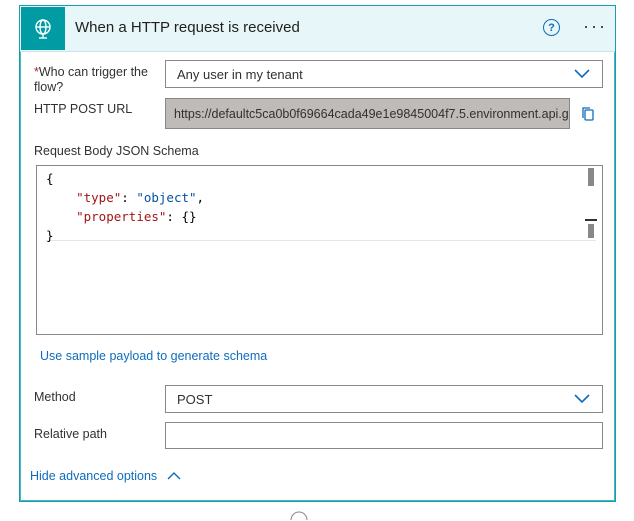 This screenshot has height=521, width=634. Describe the element at coordinates (50, 235) in the screenshot. I see `code-line-4: }` at that location.